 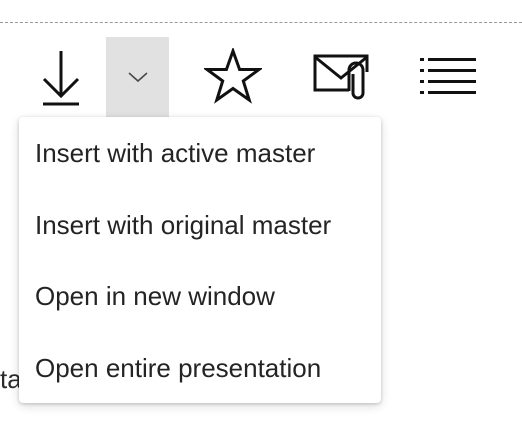 What do you see at coordinates (10, 379) in the screenshot?
I see `background-partial-text: ta` at bounding box center [10, 379].